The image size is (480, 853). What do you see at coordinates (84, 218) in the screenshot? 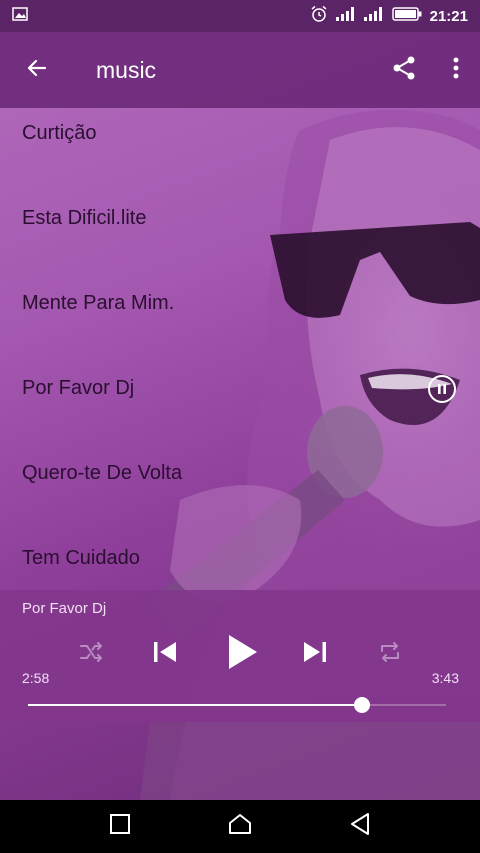
I see `song-title: Esta Dificil.lite` at bounding box center [84, 218].